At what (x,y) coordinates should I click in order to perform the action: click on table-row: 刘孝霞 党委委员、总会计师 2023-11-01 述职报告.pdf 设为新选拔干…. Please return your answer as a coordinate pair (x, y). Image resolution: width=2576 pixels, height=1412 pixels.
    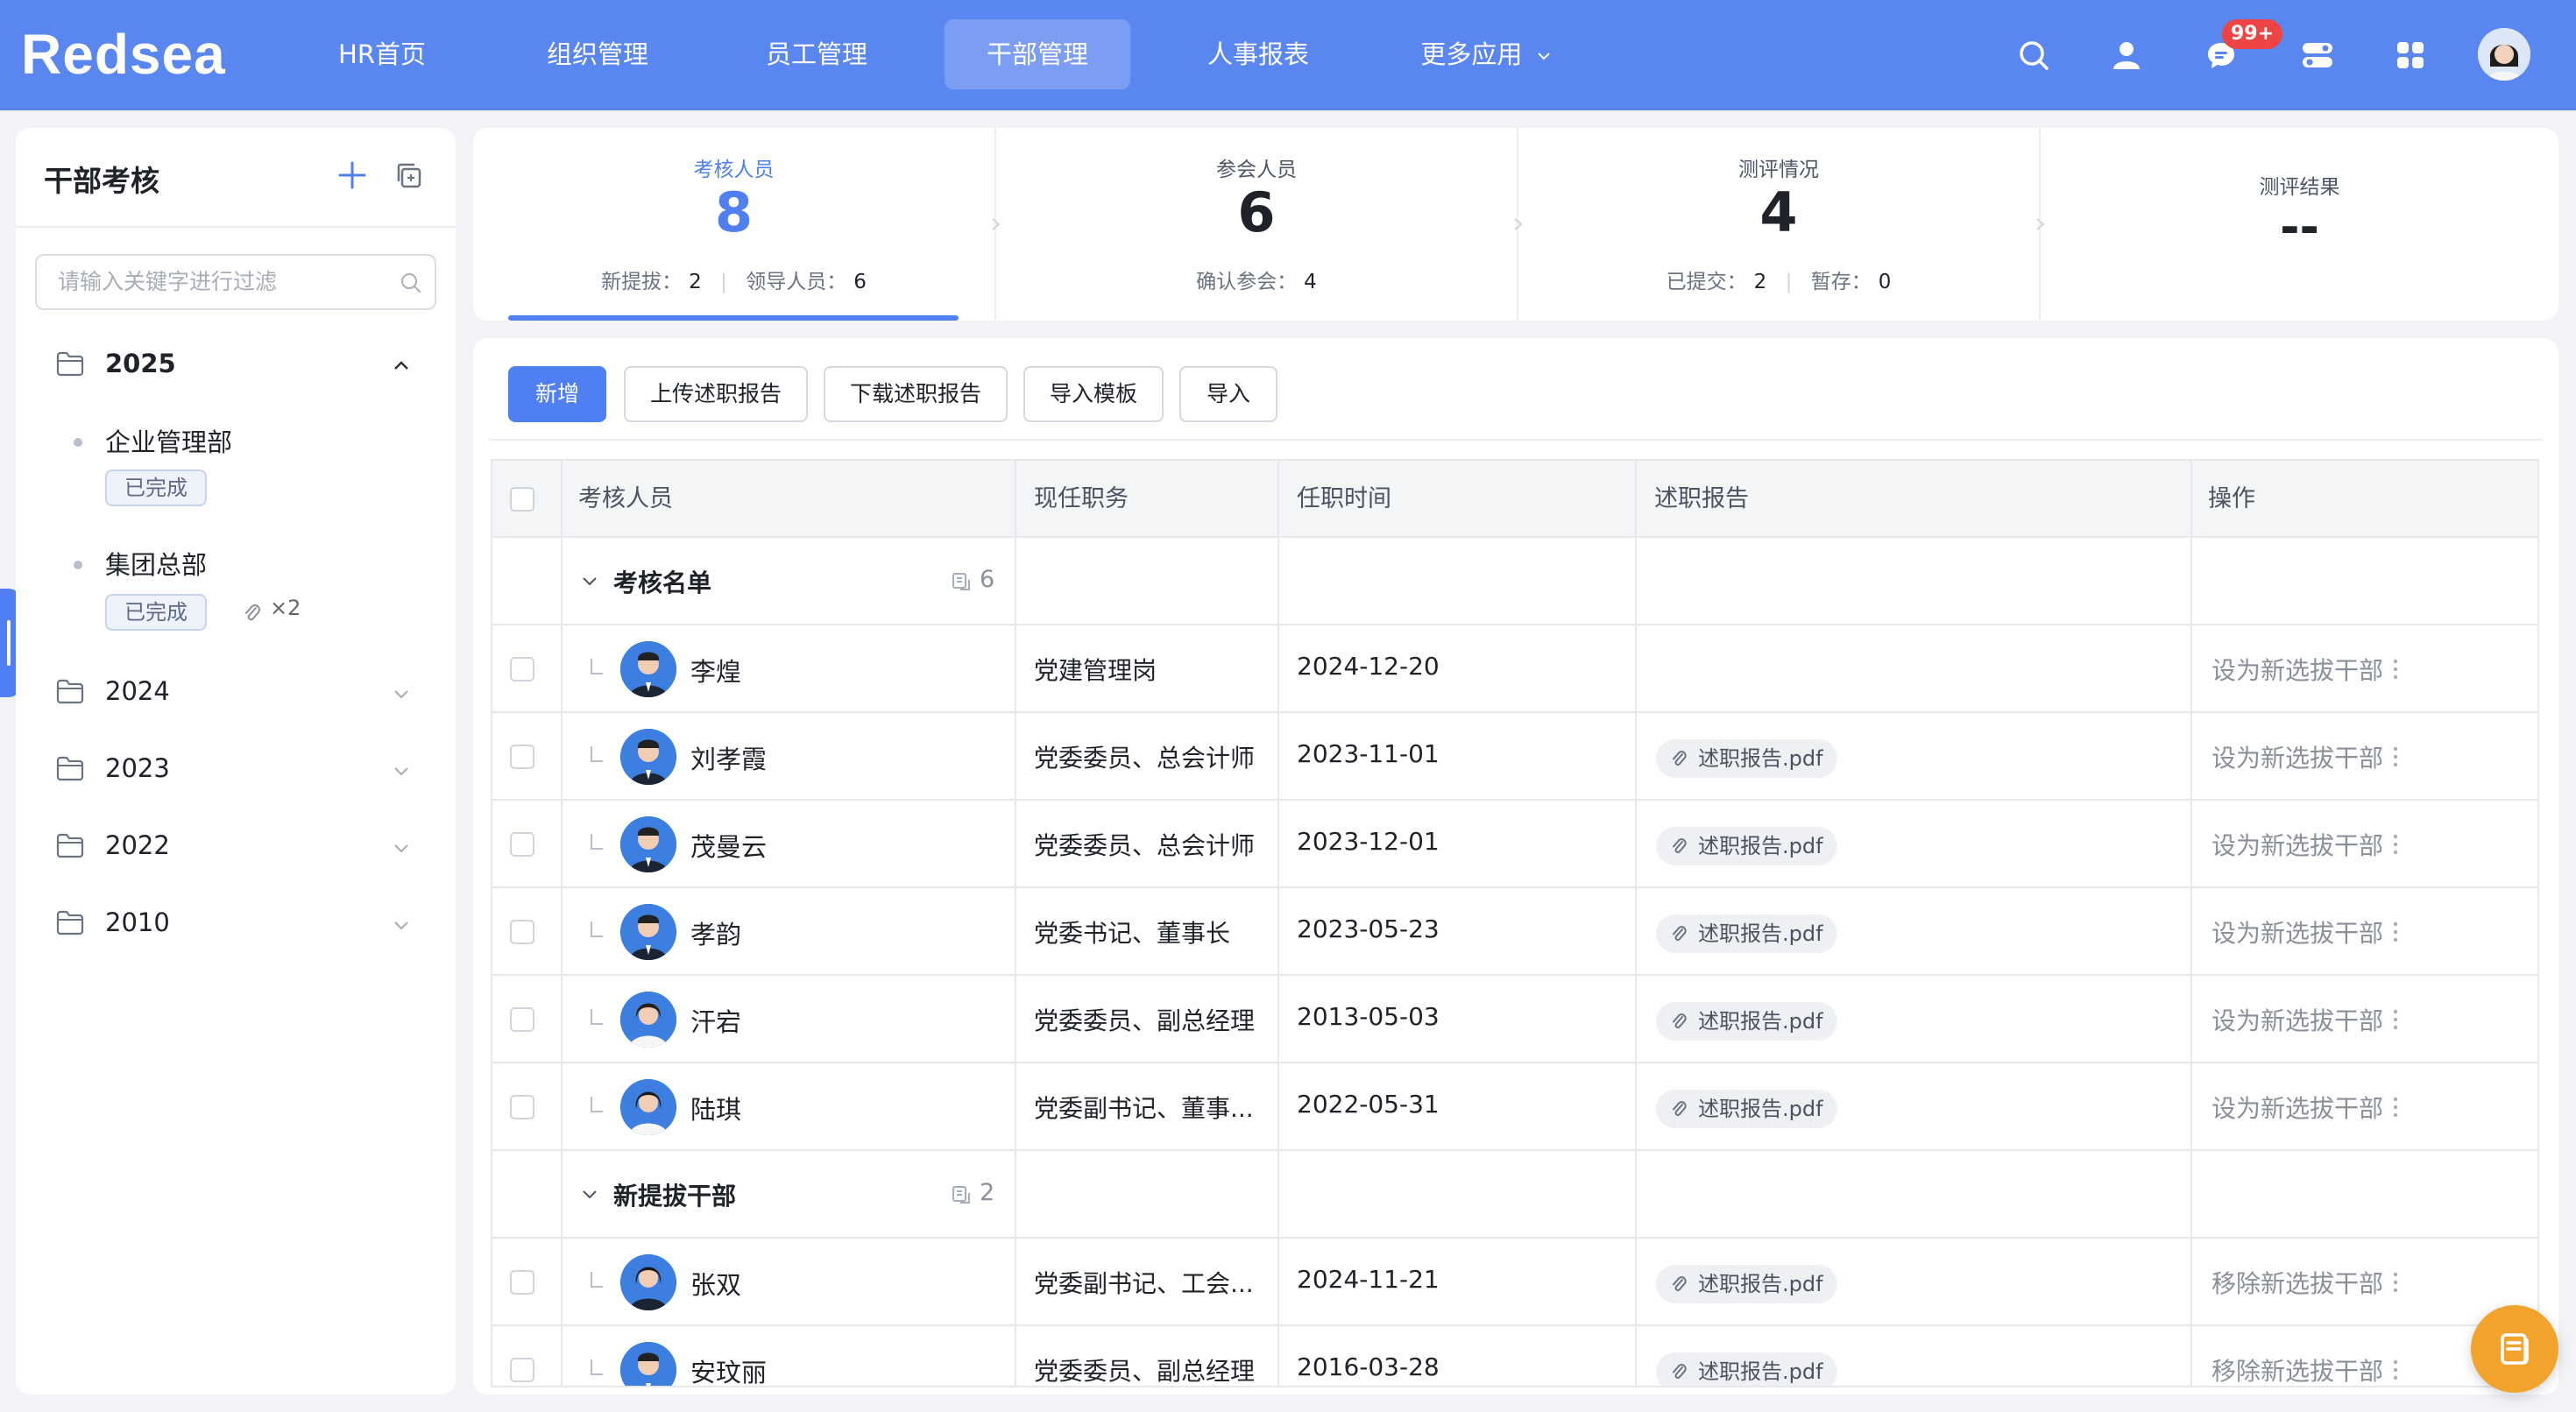
    Looking at the image, I should click on (1514, 757).